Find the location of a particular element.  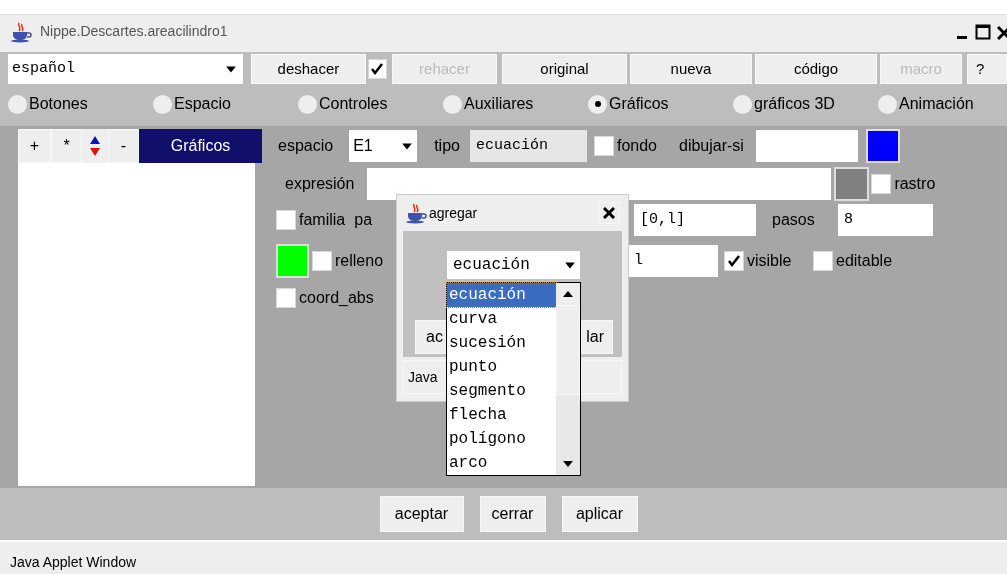

field-label: dibujar-si is located at coordinates (711, 146).